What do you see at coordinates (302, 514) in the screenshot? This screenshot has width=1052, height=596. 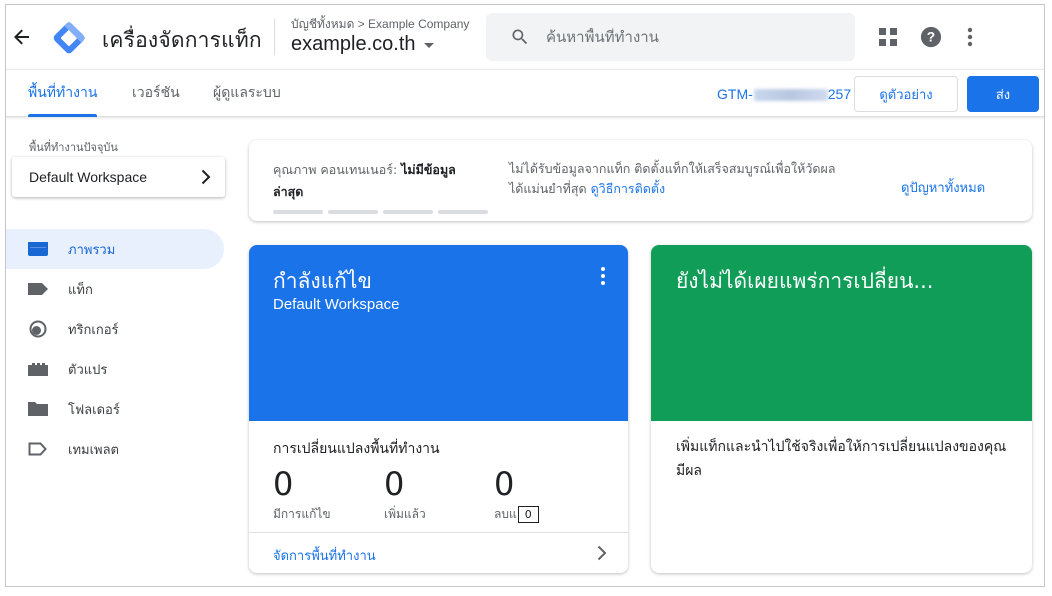 I see `stat-label: มีการแก้ไข` at bounding box center [302, 514].